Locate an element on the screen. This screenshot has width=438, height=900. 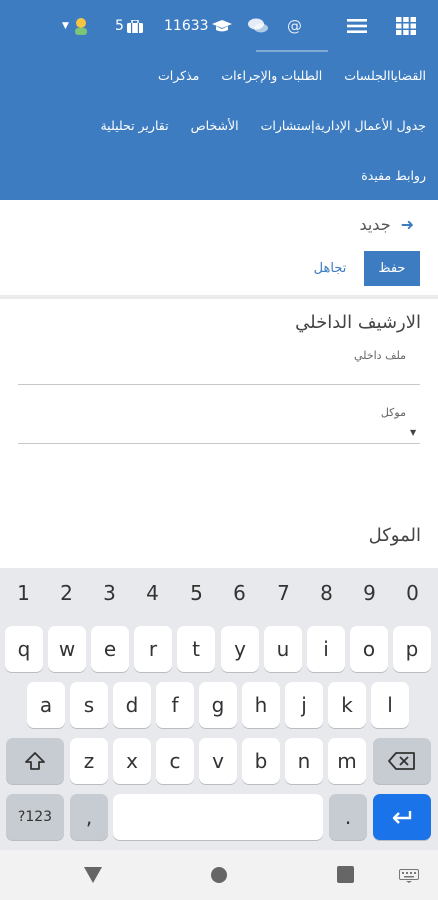
section-client-title: الموكل is located at coordinates (394, 535).